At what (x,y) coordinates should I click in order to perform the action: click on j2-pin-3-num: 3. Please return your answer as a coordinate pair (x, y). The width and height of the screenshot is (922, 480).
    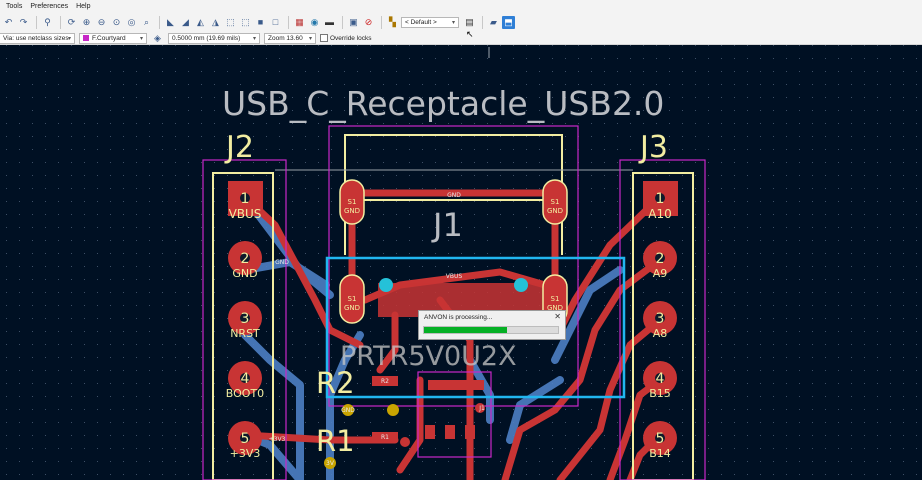
    Looking at the image, I should click on (245, 319).